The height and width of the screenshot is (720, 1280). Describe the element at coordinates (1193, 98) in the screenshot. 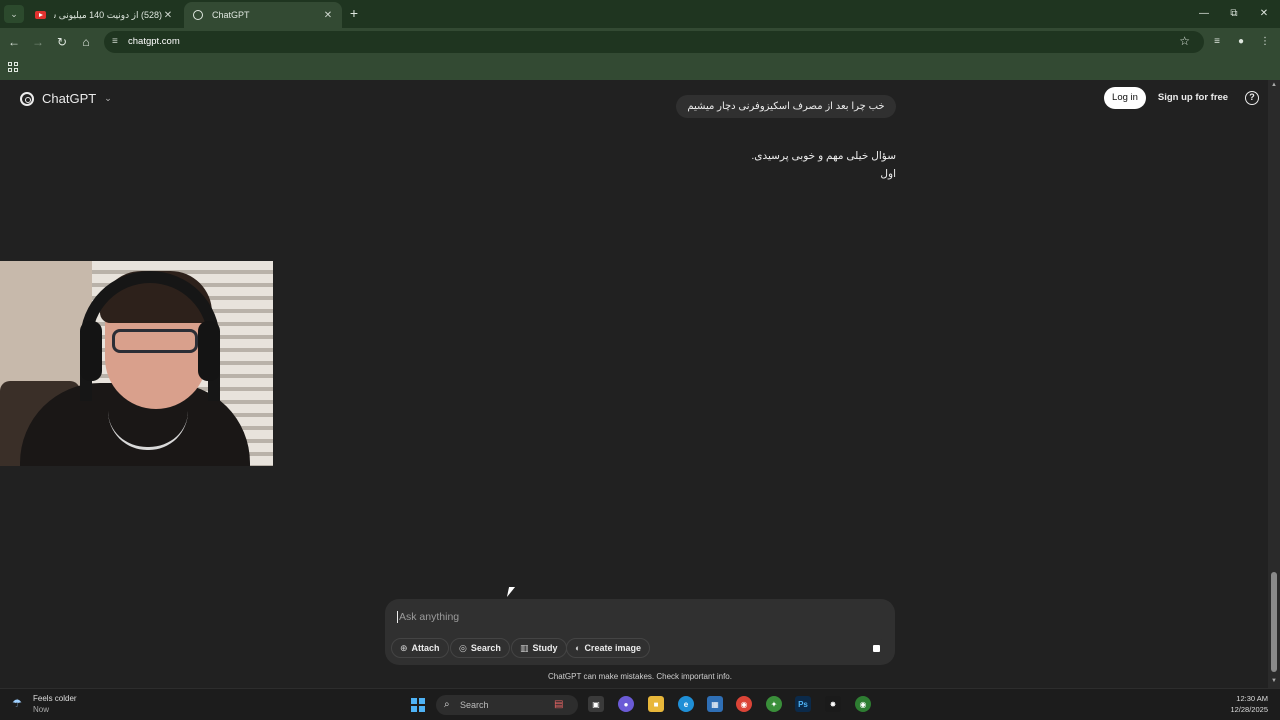

I see `signup-button: Sign up for free` at that location.